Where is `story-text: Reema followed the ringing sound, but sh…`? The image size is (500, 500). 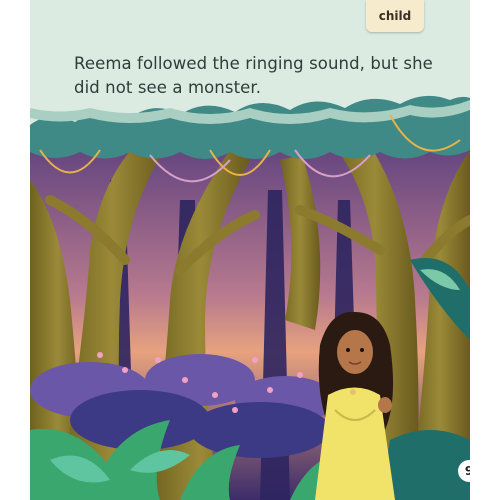 story-text: Reema followed the ringing sound, but sh… is located at coordinates (253, 75).